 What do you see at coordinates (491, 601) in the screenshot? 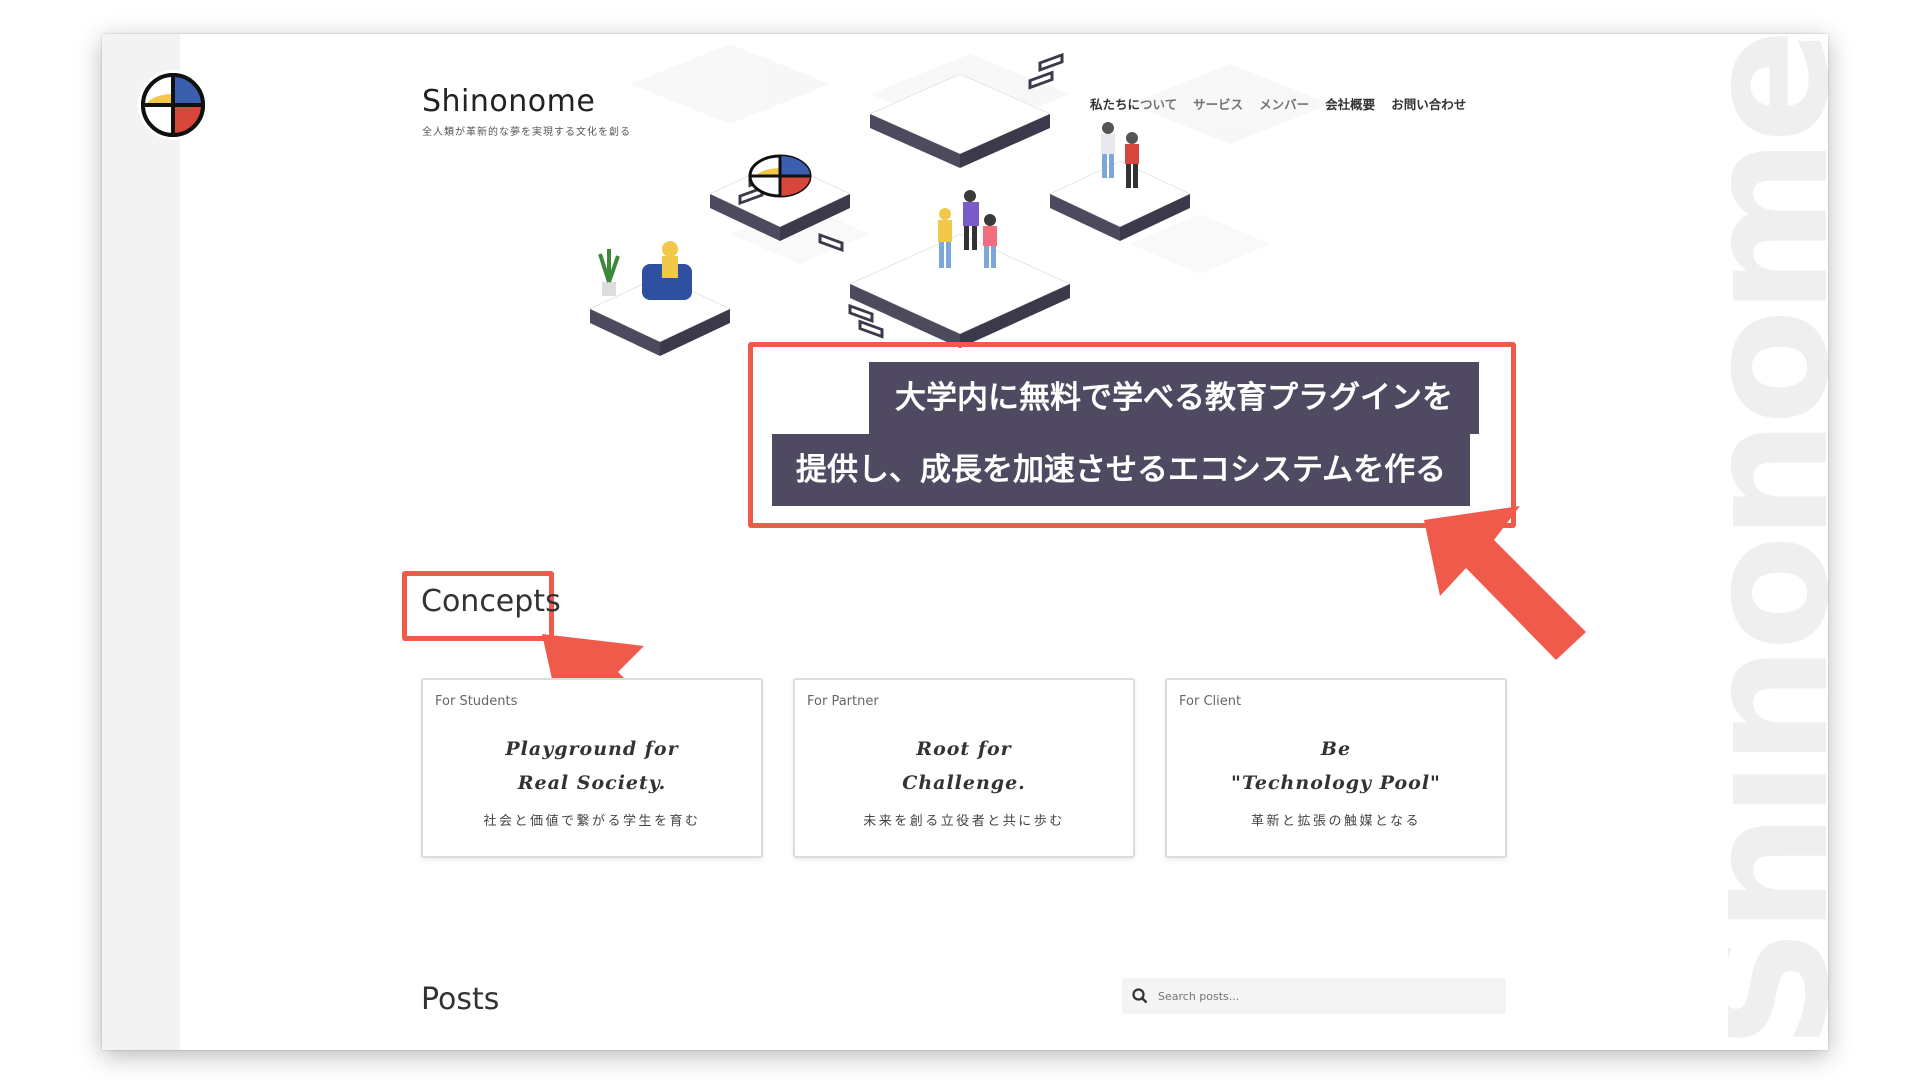
I see `concepts-title: Concepts` at bounding box center [491, 601].